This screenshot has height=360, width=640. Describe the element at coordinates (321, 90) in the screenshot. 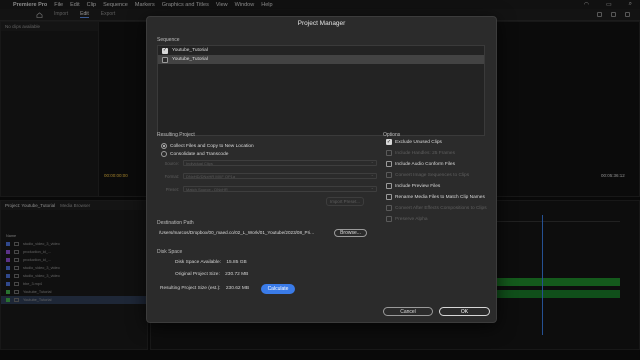

I see `sequence-list: ✓ Youtube_Tutorial Youtube_Tutorial` at that location.